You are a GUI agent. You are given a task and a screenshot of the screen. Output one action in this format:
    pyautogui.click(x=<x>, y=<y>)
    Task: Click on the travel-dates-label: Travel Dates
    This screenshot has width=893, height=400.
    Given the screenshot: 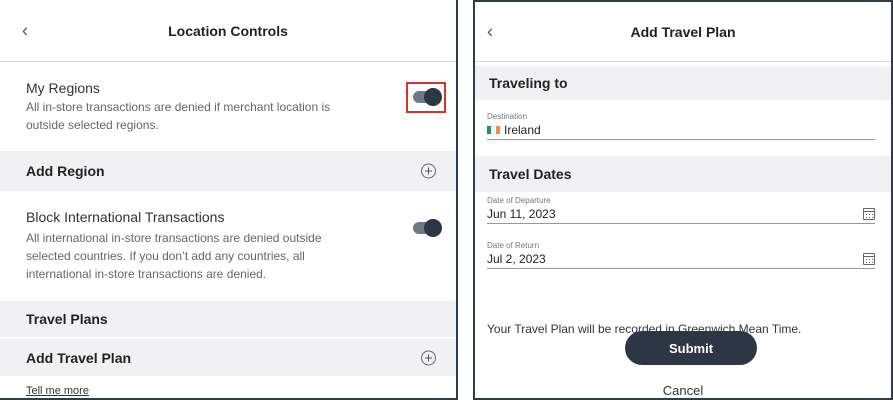 What is the action you would take?
    pyautogui.click(x=530, y=174)
    